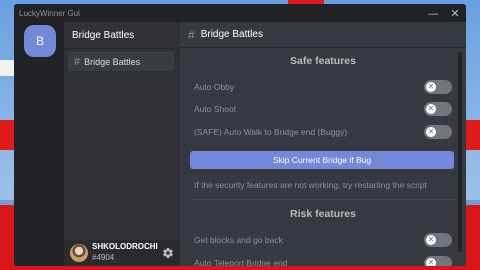  Describe the element at coordinates (323, 260) in the screenshot. I see `toggle-row-auto-teleport: Auto Teleport Bridge end ✕` at that location.